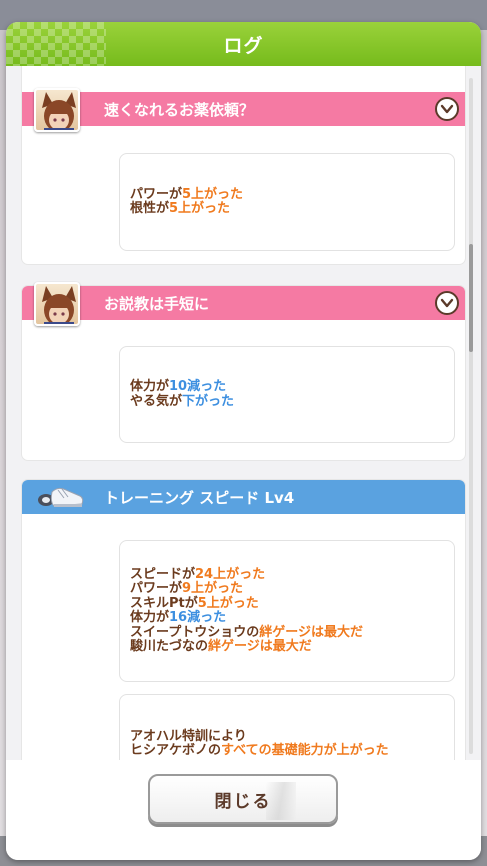 This screenshot has height=866, width=487. I want to click on highlight: 下がった, so click(208, 401).